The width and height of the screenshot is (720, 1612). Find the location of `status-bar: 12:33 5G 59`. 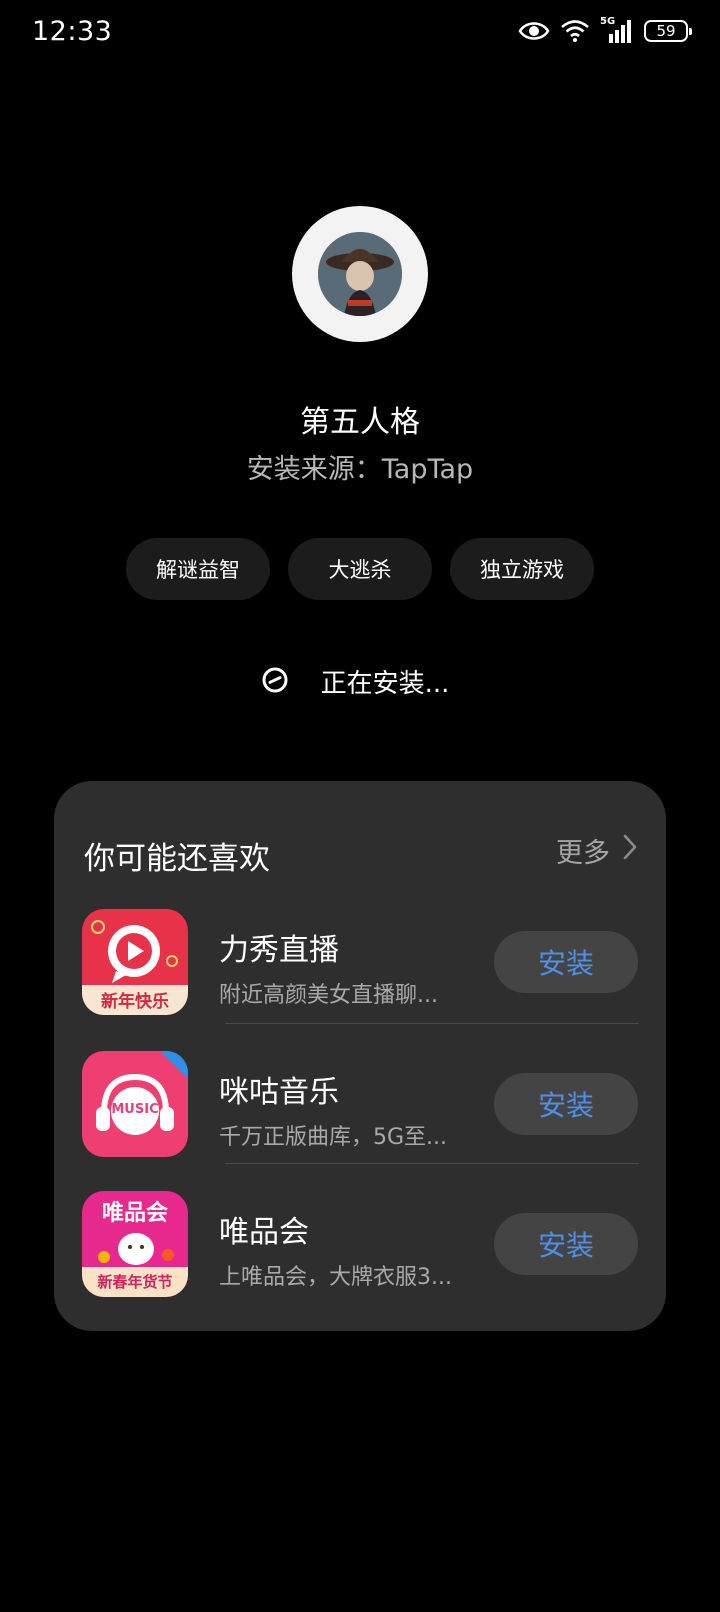

status-bar: 12:33 5G 59 is located at coordinates (360, 35).